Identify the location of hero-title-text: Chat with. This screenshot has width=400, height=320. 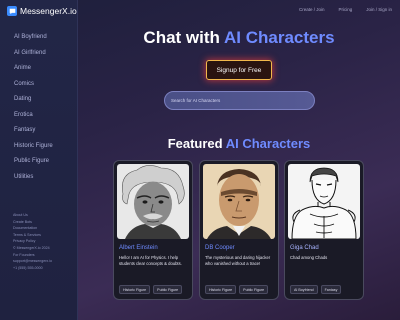
(184, 37).